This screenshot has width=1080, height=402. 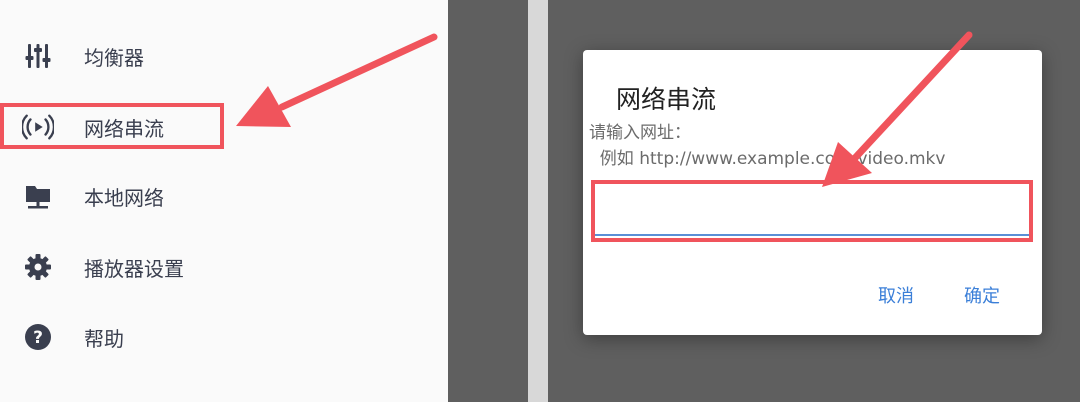 What do you see at coordinates (38, 196) in the screenshot?
I see `folder-network-icon` at bounding box center [38, 196].